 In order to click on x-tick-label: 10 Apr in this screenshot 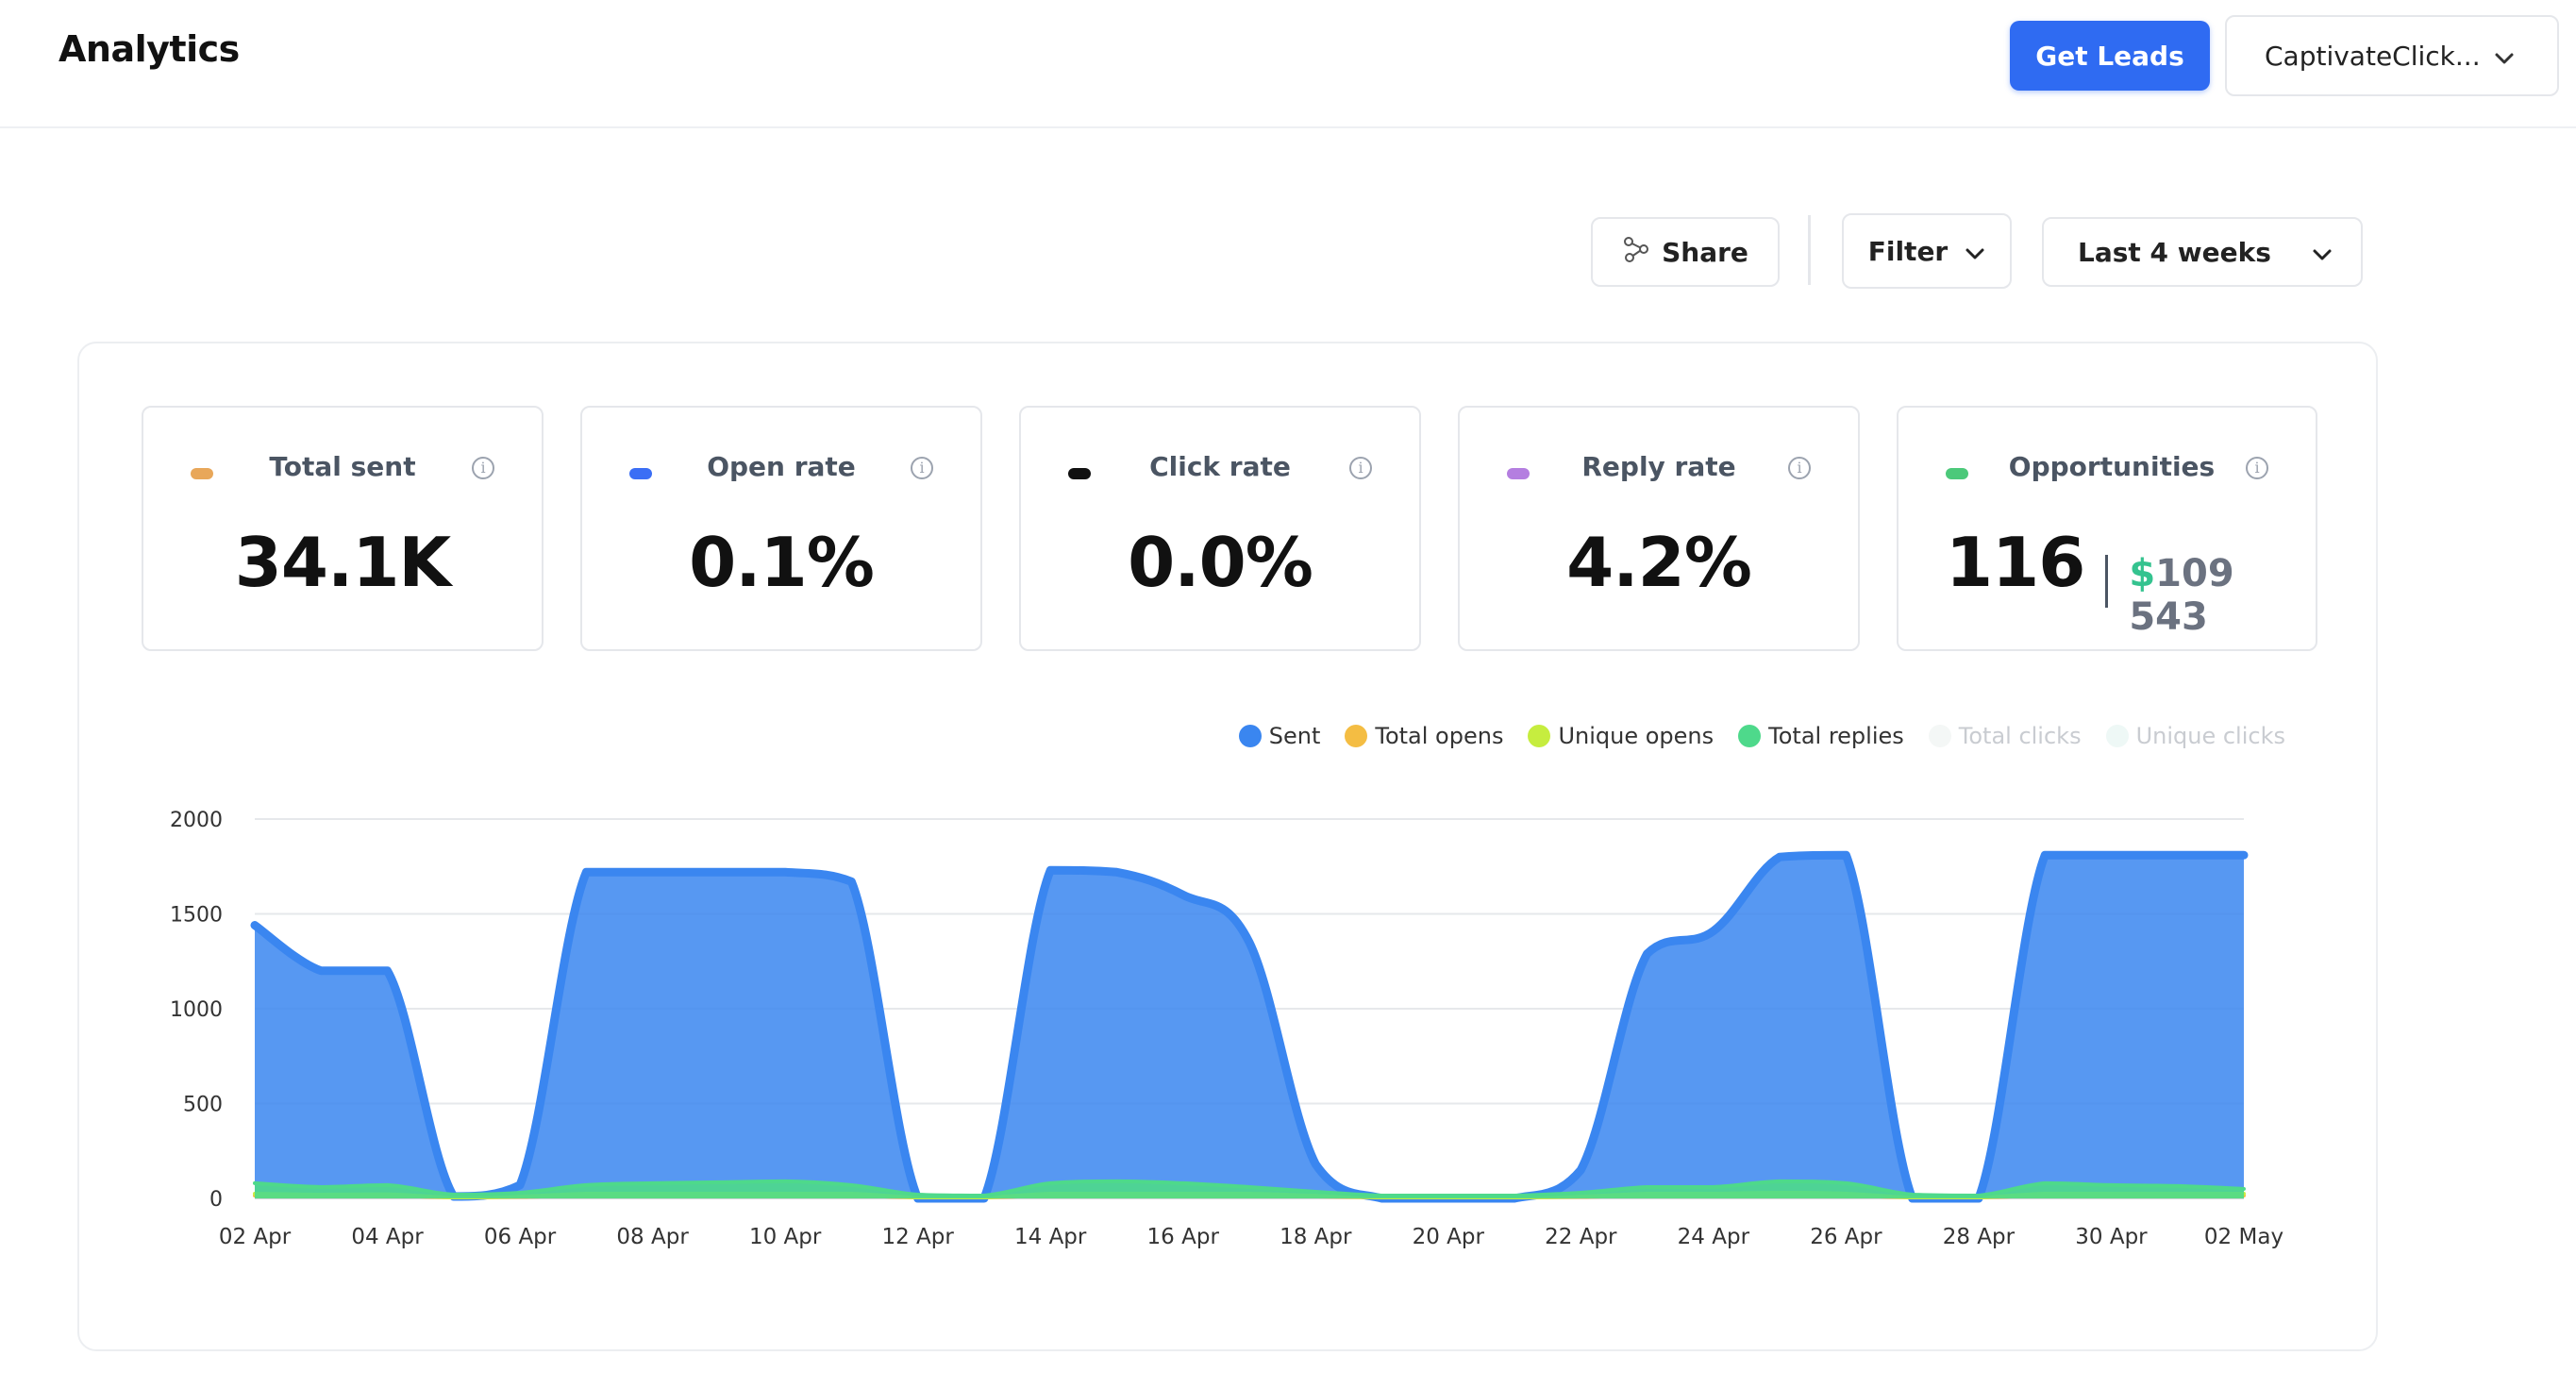, I will do `click(785, 1237)`.